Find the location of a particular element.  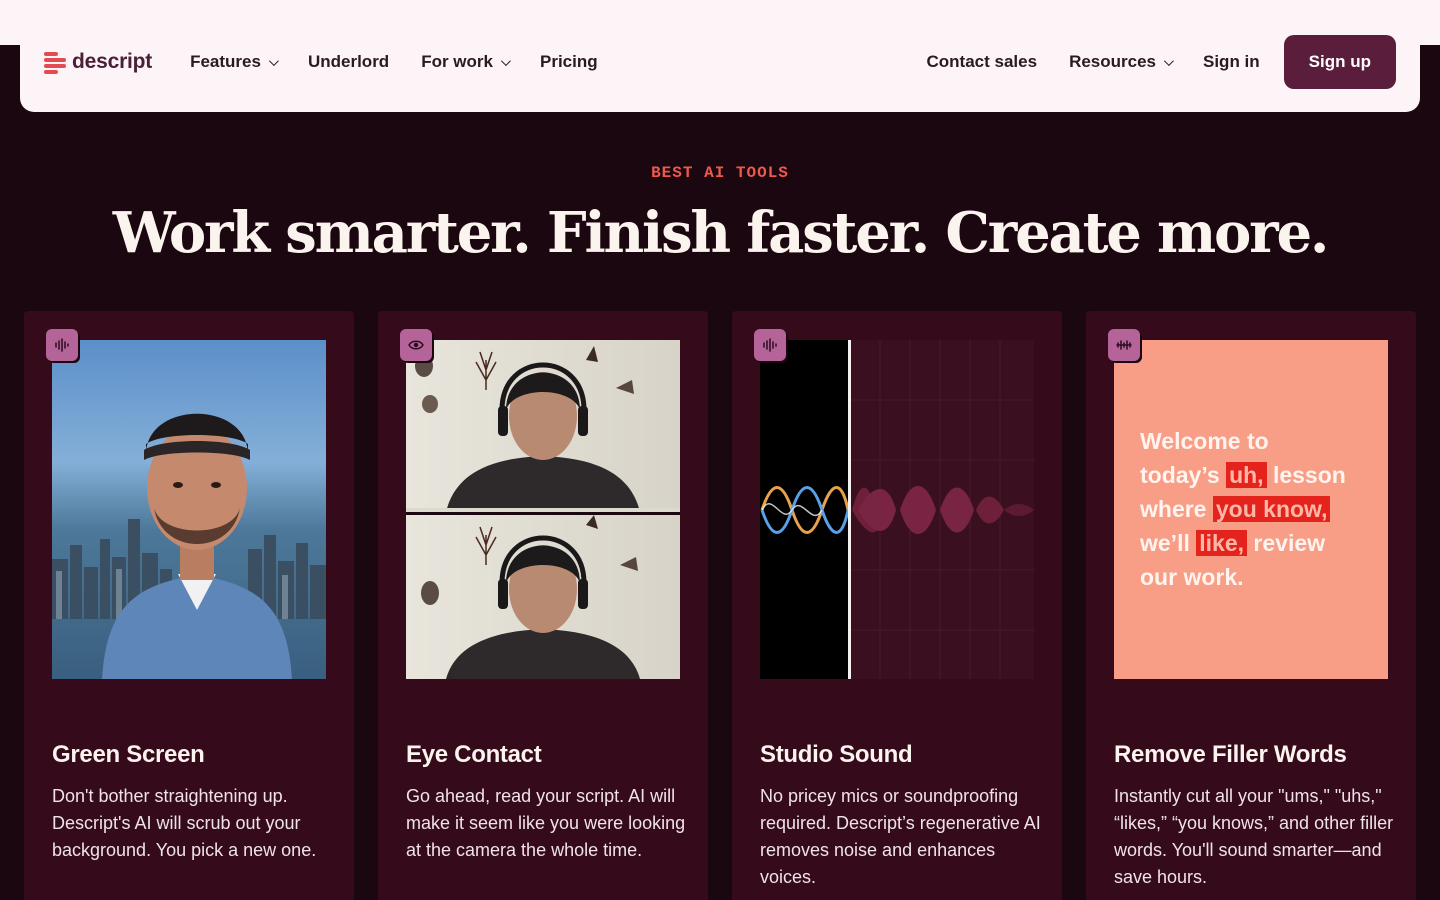

section-eyebrow: BEST AI TOOLS is located at coordinates (720, 173).